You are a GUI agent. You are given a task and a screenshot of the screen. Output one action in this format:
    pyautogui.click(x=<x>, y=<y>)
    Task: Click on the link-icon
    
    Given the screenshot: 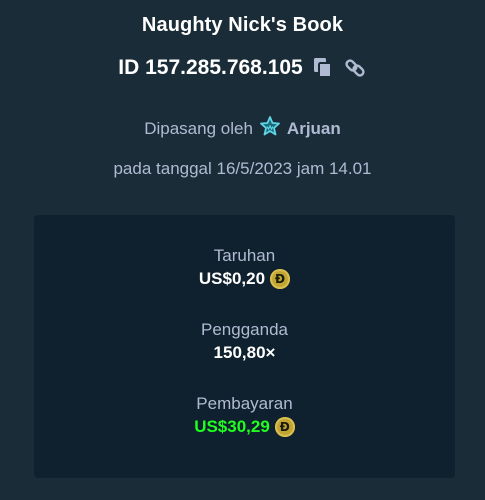 What is the action you would take?
    pyautogui.click(x=355, y=68)
    